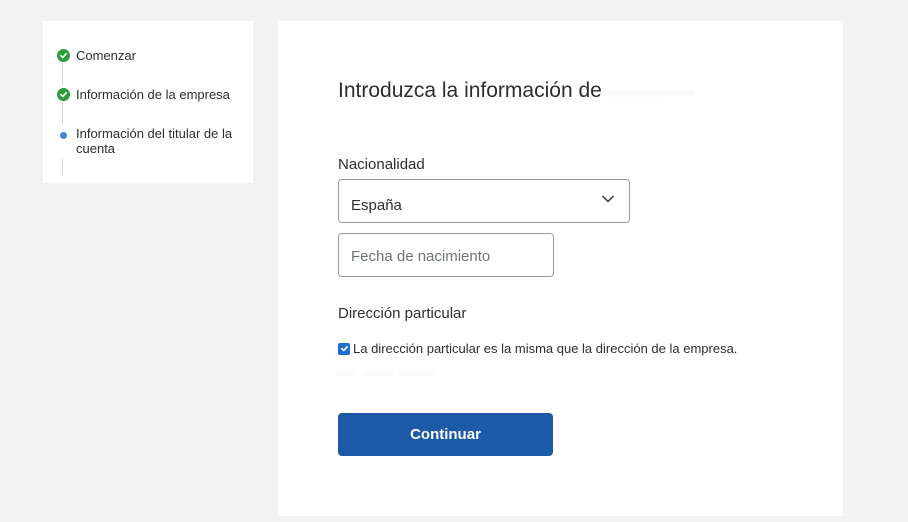 The width and height of the screenshot is (908, 522). What do you see at coordinates (470, 90) in the screenshot?
I see `title-text: Introduzca la información de` at bounding box center [470, 90].